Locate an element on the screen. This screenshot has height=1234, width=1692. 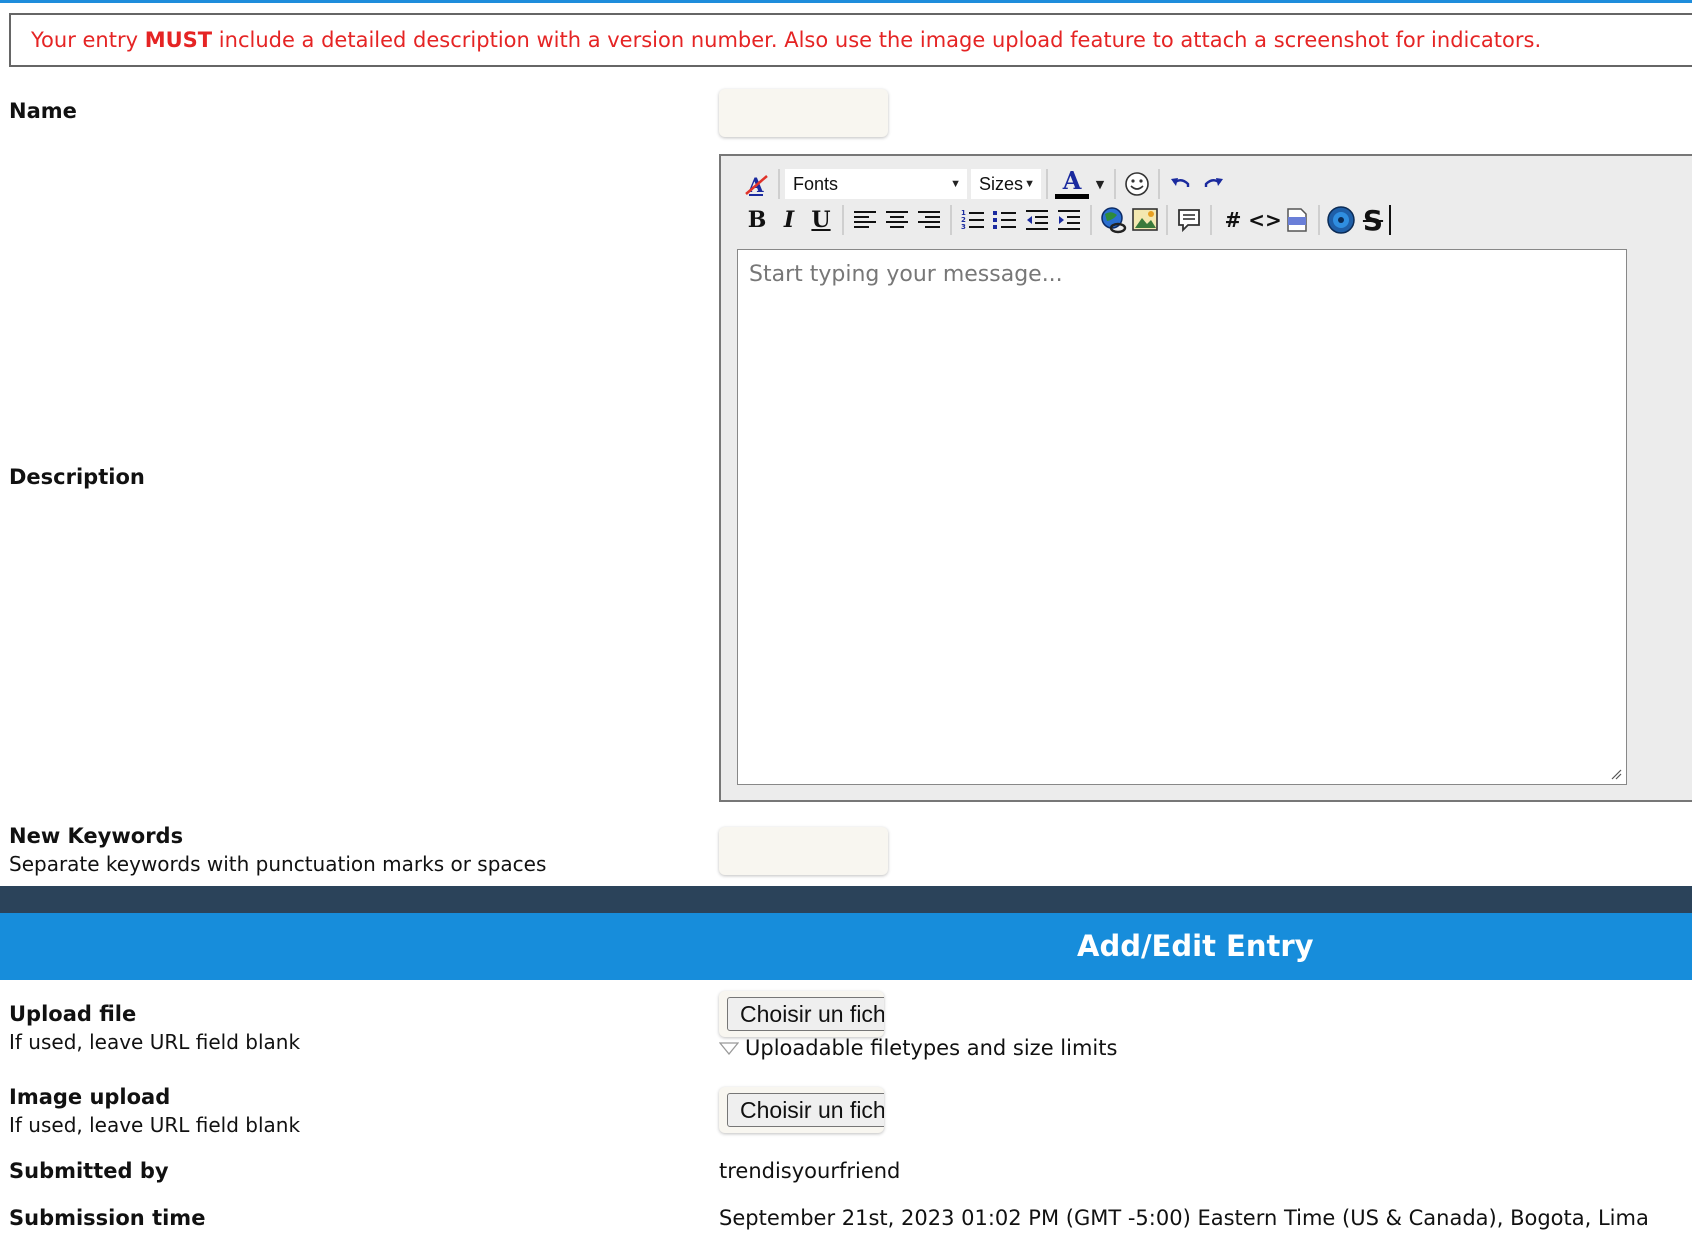
underline-glyph: U is located at coordinates (821, 220).